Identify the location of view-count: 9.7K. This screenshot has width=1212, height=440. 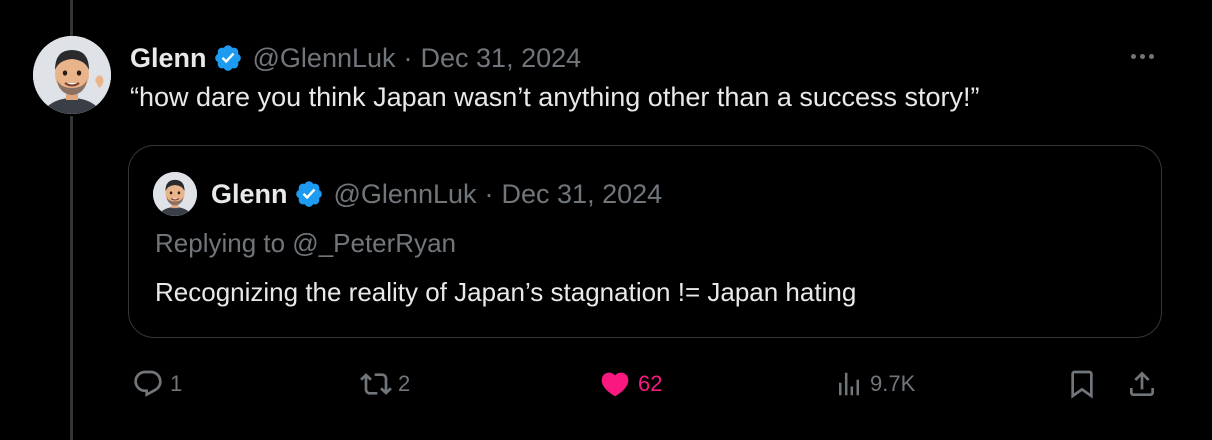
(893, 383).